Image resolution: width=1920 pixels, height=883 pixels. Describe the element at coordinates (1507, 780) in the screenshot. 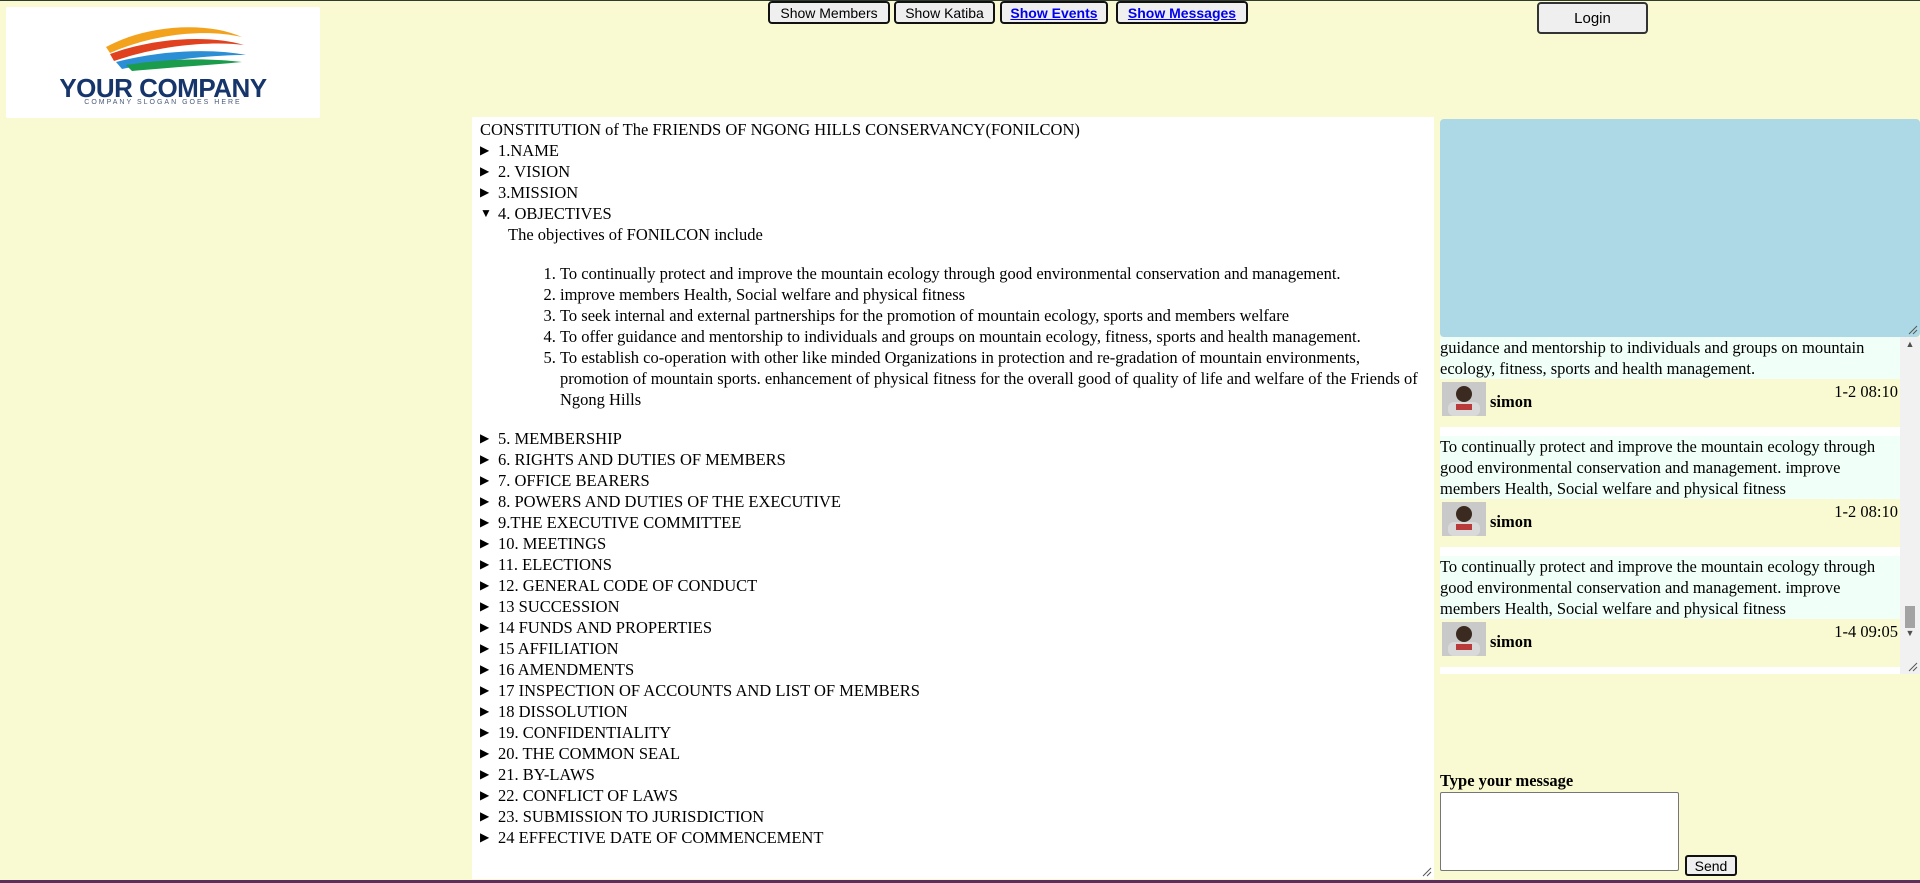

I see `message-input-label: Type your message` at that location.